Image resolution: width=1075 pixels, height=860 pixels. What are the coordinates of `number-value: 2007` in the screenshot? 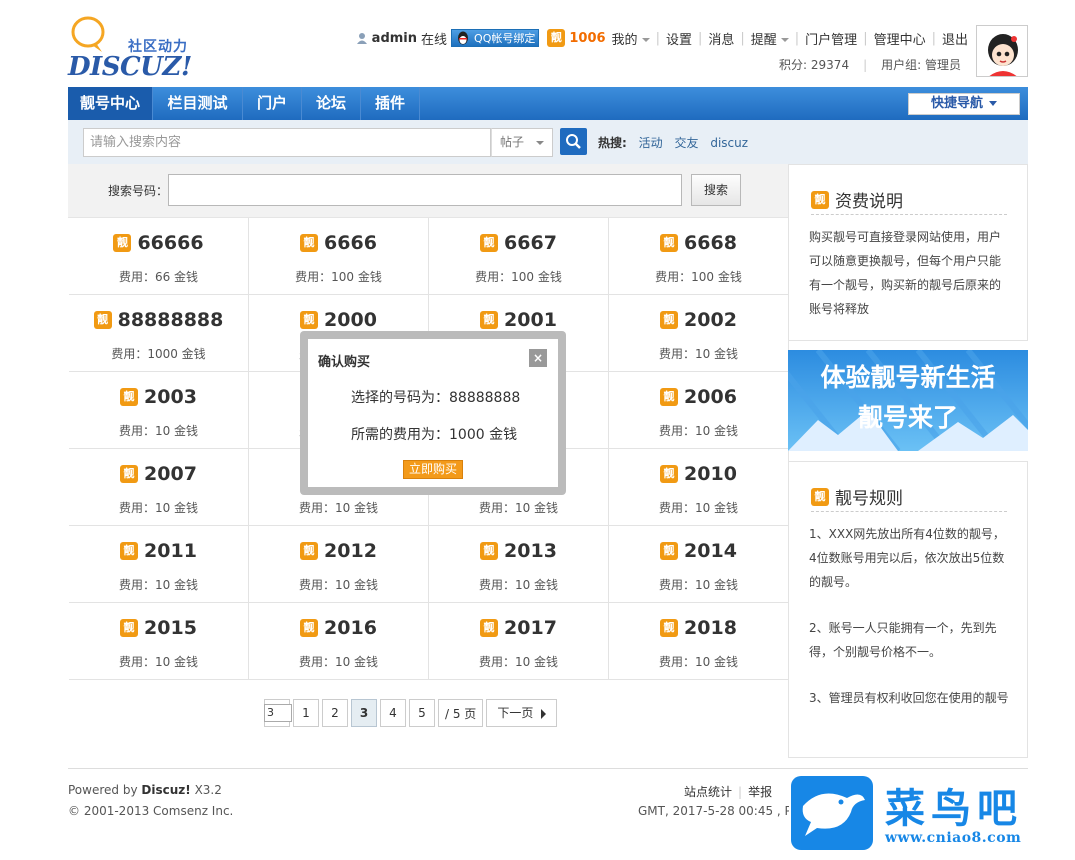 It's located at (170, 474).